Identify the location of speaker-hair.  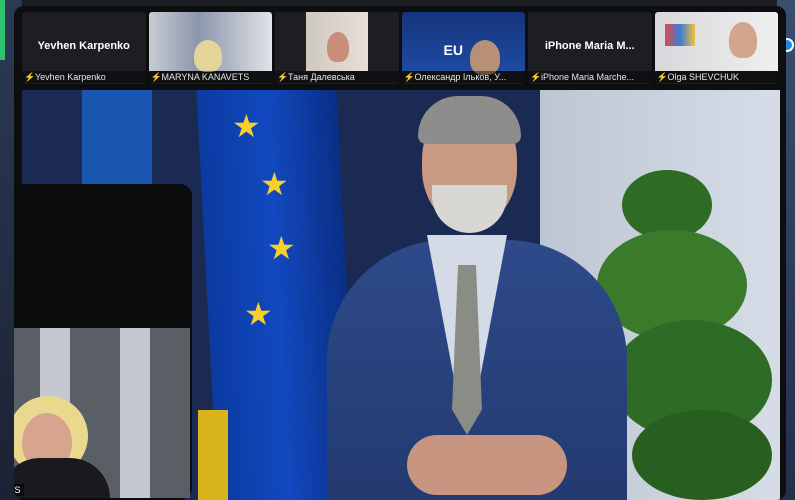
(469, 120).